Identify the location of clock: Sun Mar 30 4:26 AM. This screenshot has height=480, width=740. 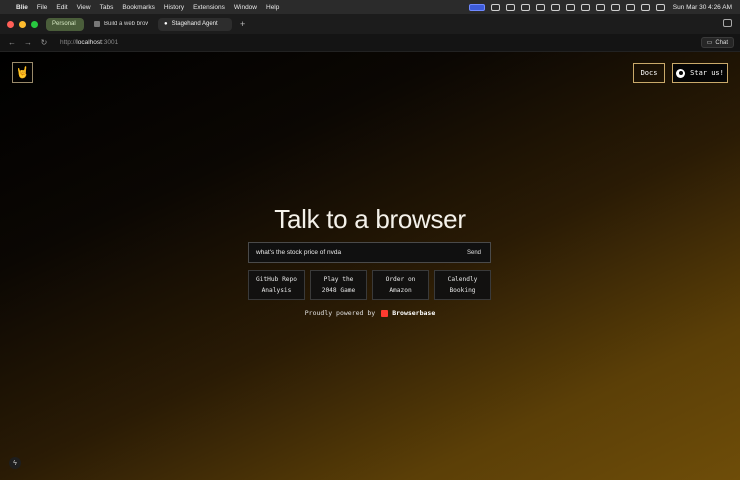
(702, 7).